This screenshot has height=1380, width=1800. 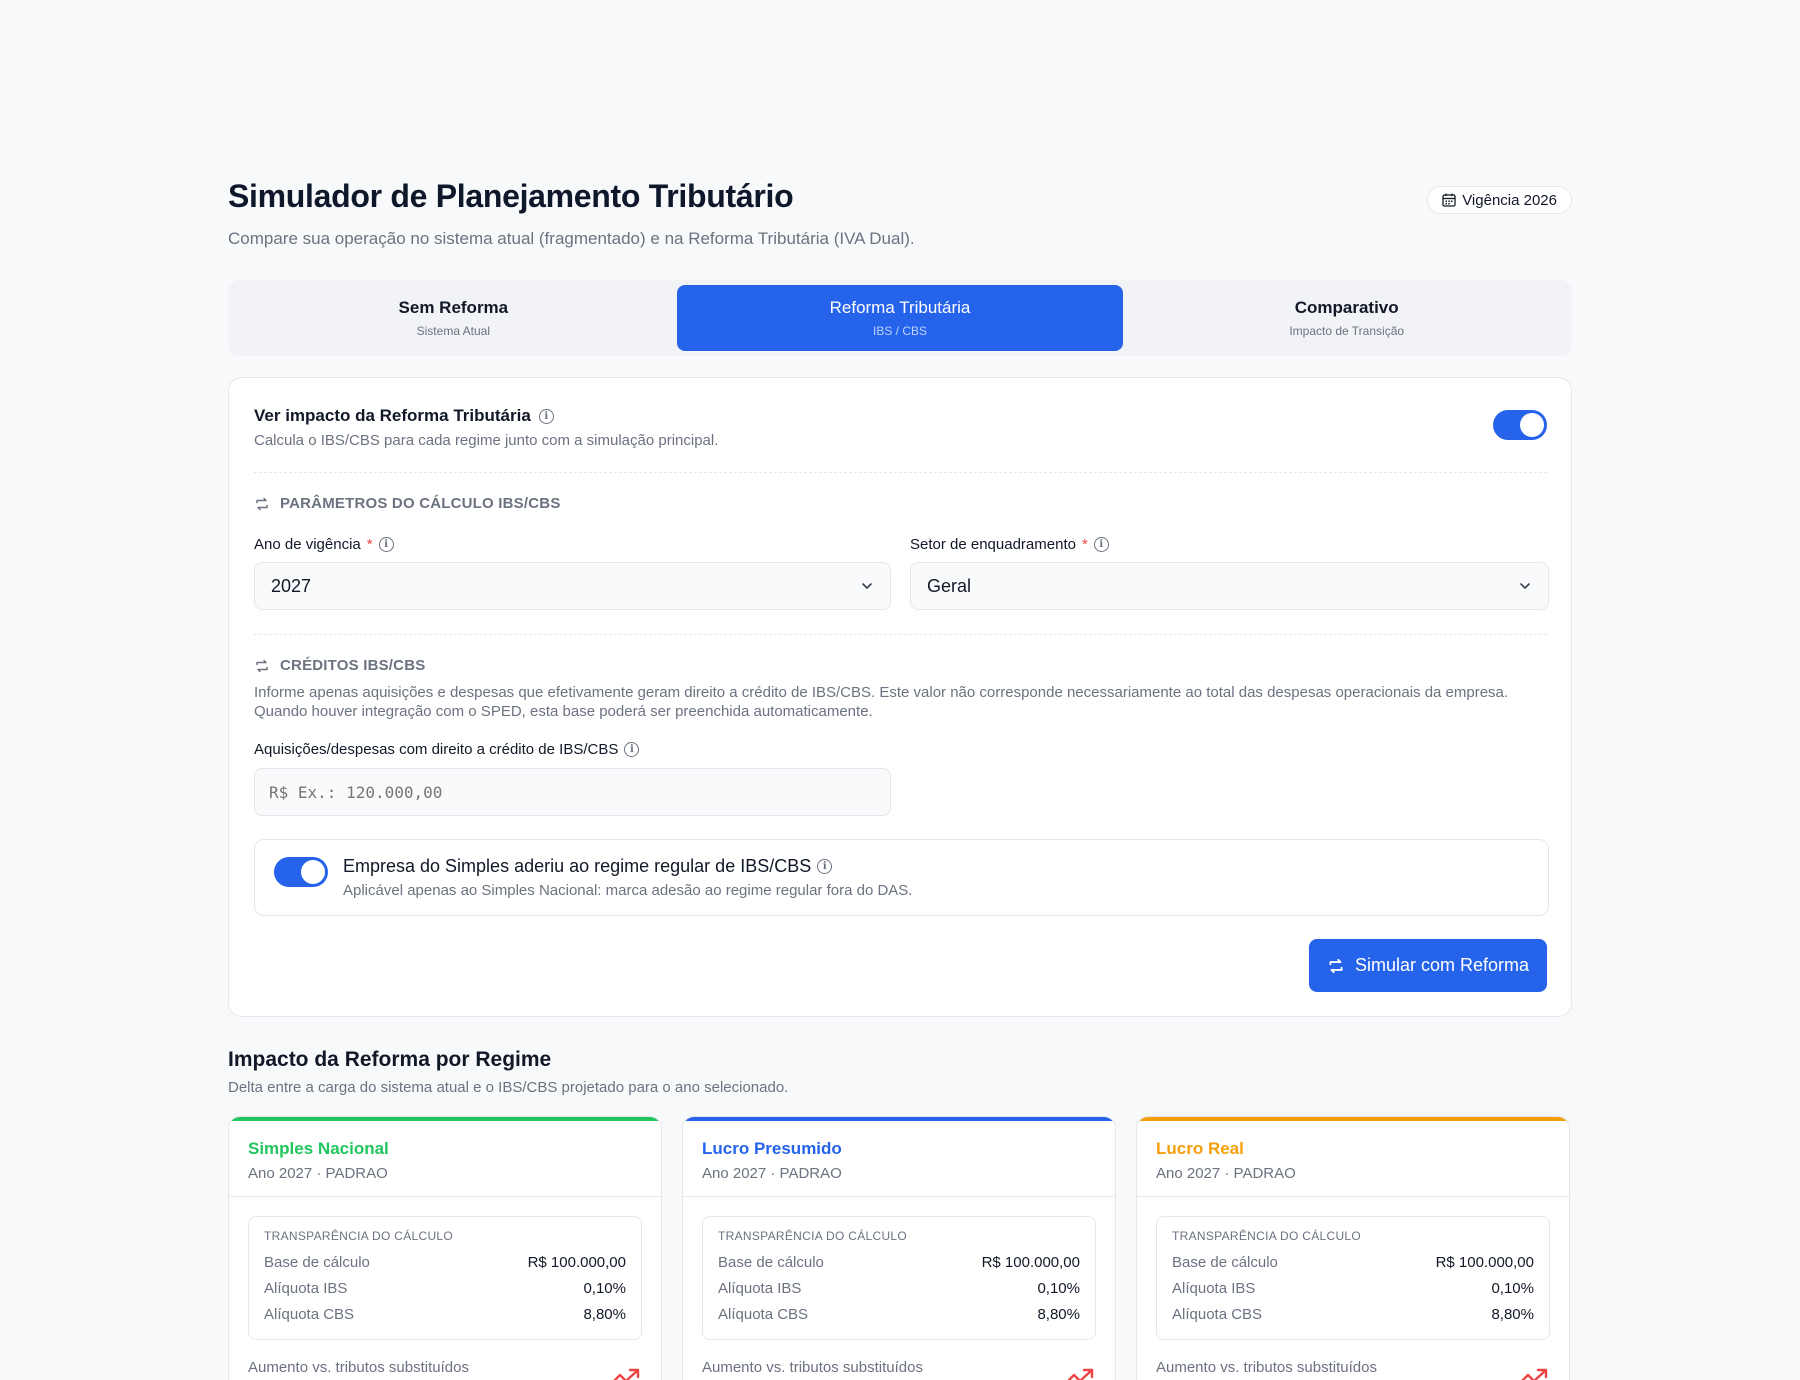 I want to click on ano-field-label: Ano de vigência * i, so click(x=324, y=544).